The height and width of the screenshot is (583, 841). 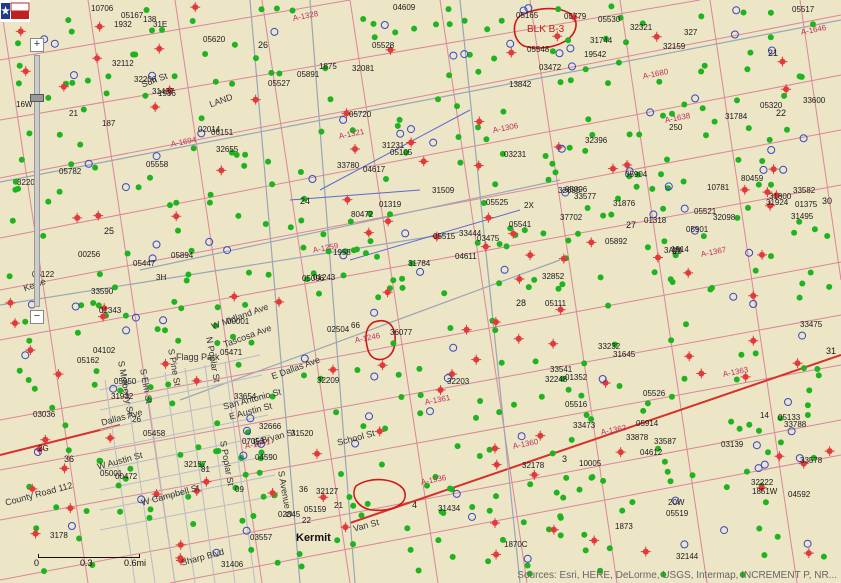 What do you see at coordinates (37, 181) in the screenshot?
I see `zoom-slider` at bounding box center [37, 181].